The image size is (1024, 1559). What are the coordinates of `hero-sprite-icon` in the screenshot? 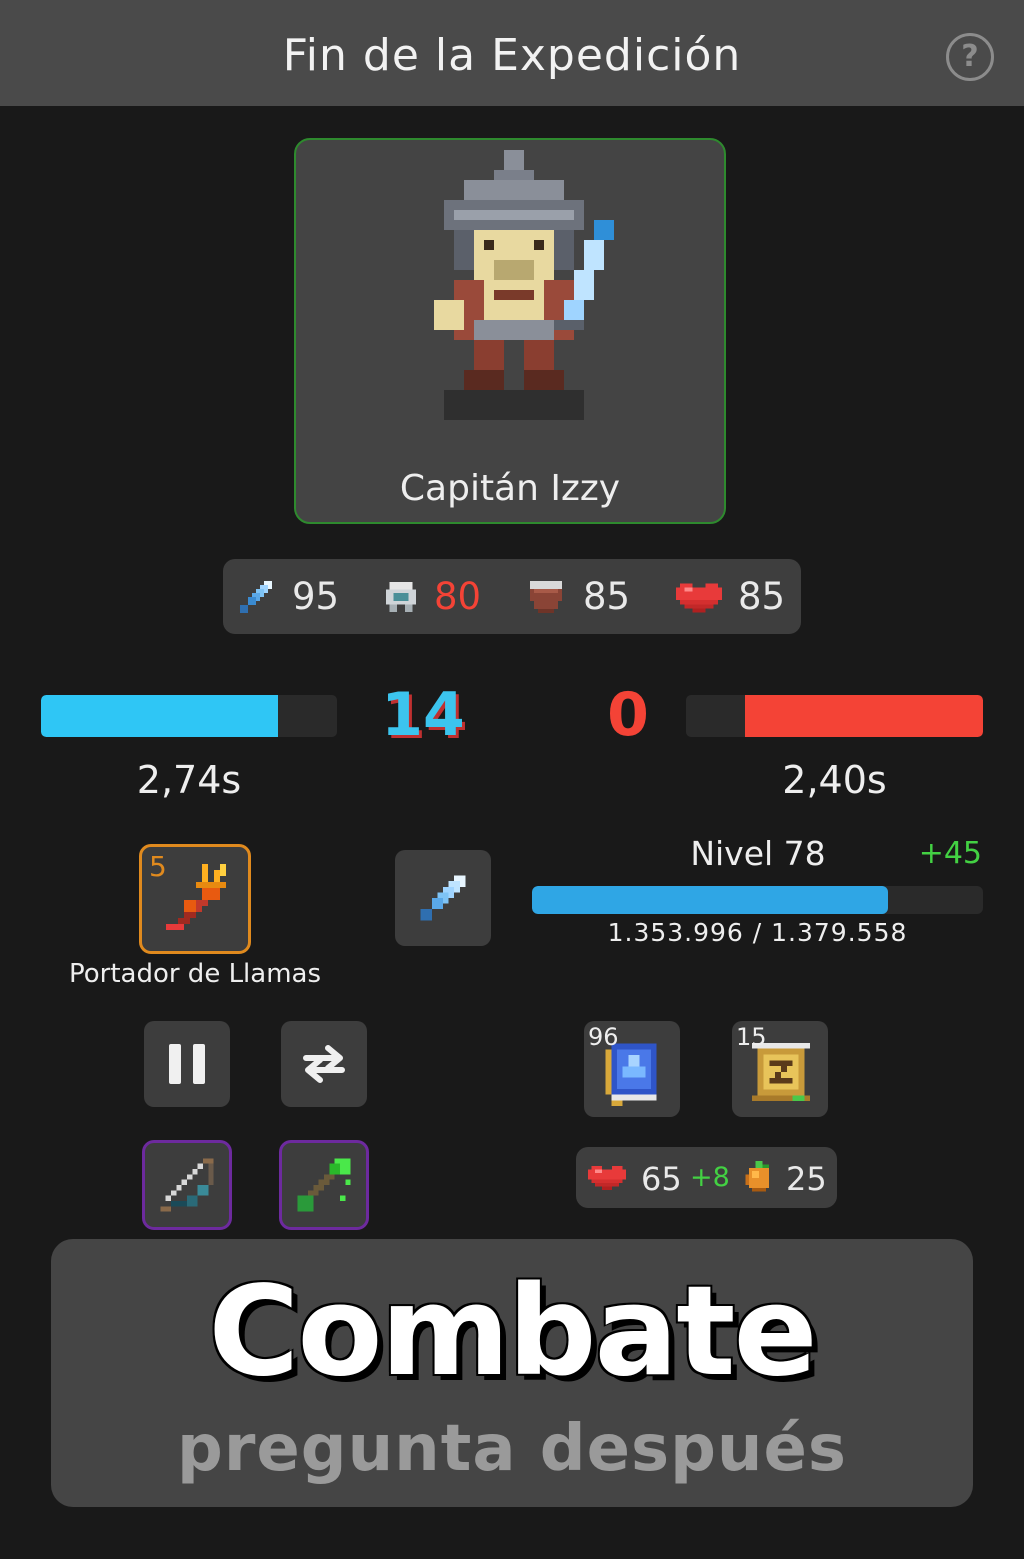 It's located at (524, 285).